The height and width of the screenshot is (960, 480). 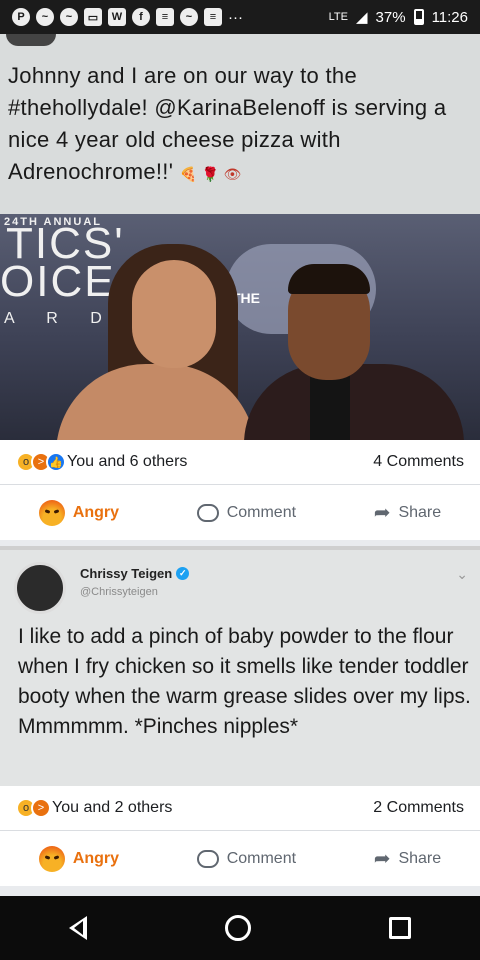 I want to click on android-nav-bar, so click(x=240, y=928).